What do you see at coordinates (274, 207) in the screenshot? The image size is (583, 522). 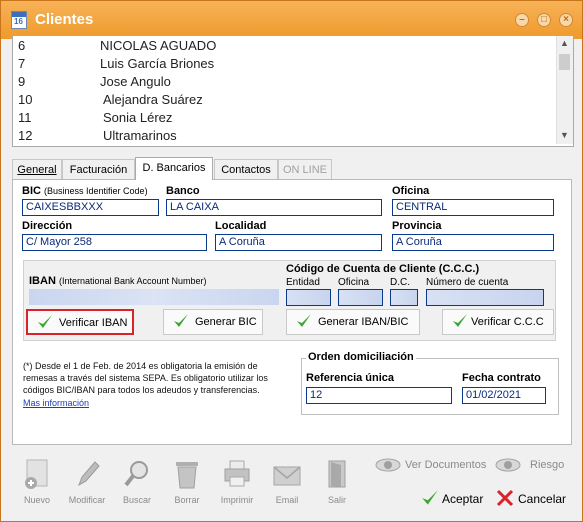 I see `banco-field: LA CAIXA` at bounding box center [274, 207].